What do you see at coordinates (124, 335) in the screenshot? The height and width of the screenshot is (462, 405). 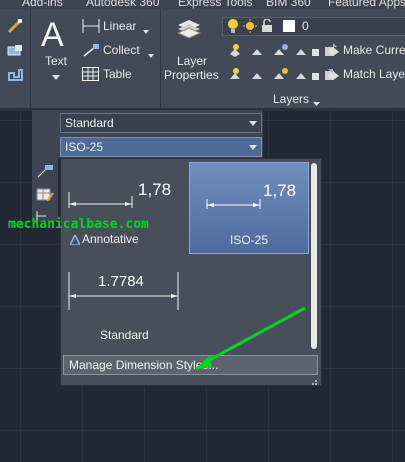 I see `standard-label: Standard` at bounding box center [124, 335].